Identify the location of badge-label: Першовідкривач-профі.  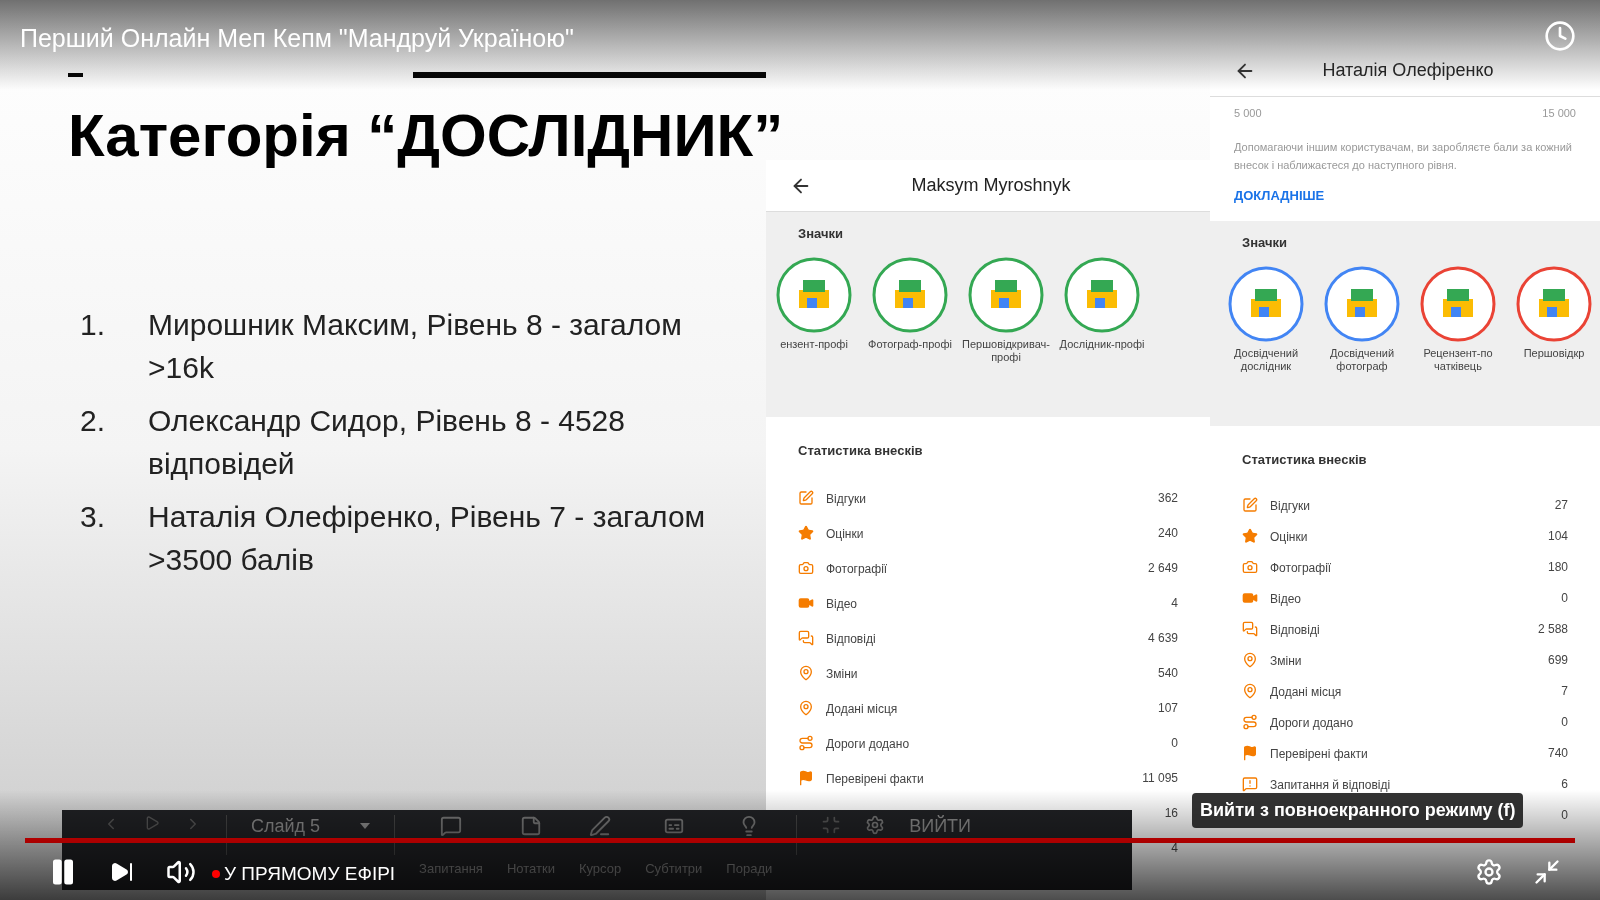
(1006, 351).